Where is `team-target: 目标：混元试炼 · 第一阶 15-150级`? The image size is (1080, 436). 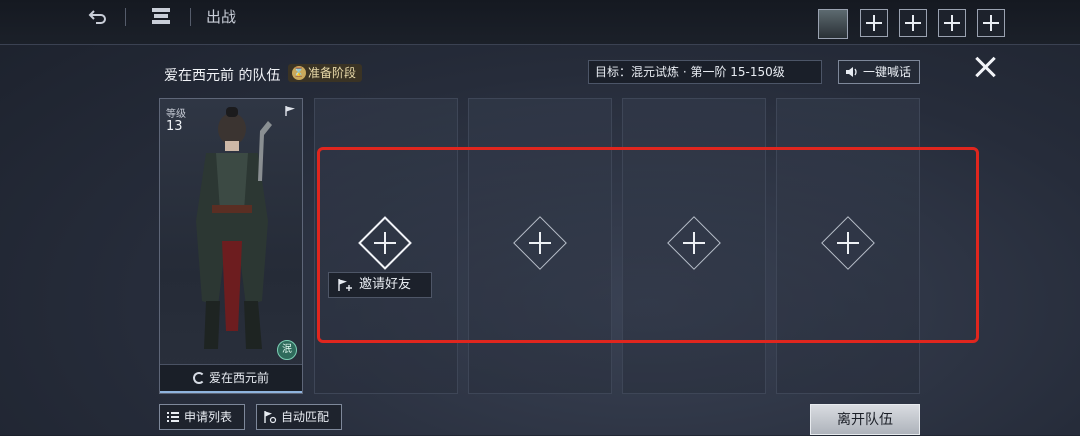 team-target: 目标：混元试炼 · 第一阶 15-150级 is located at coordinates (705, 72).